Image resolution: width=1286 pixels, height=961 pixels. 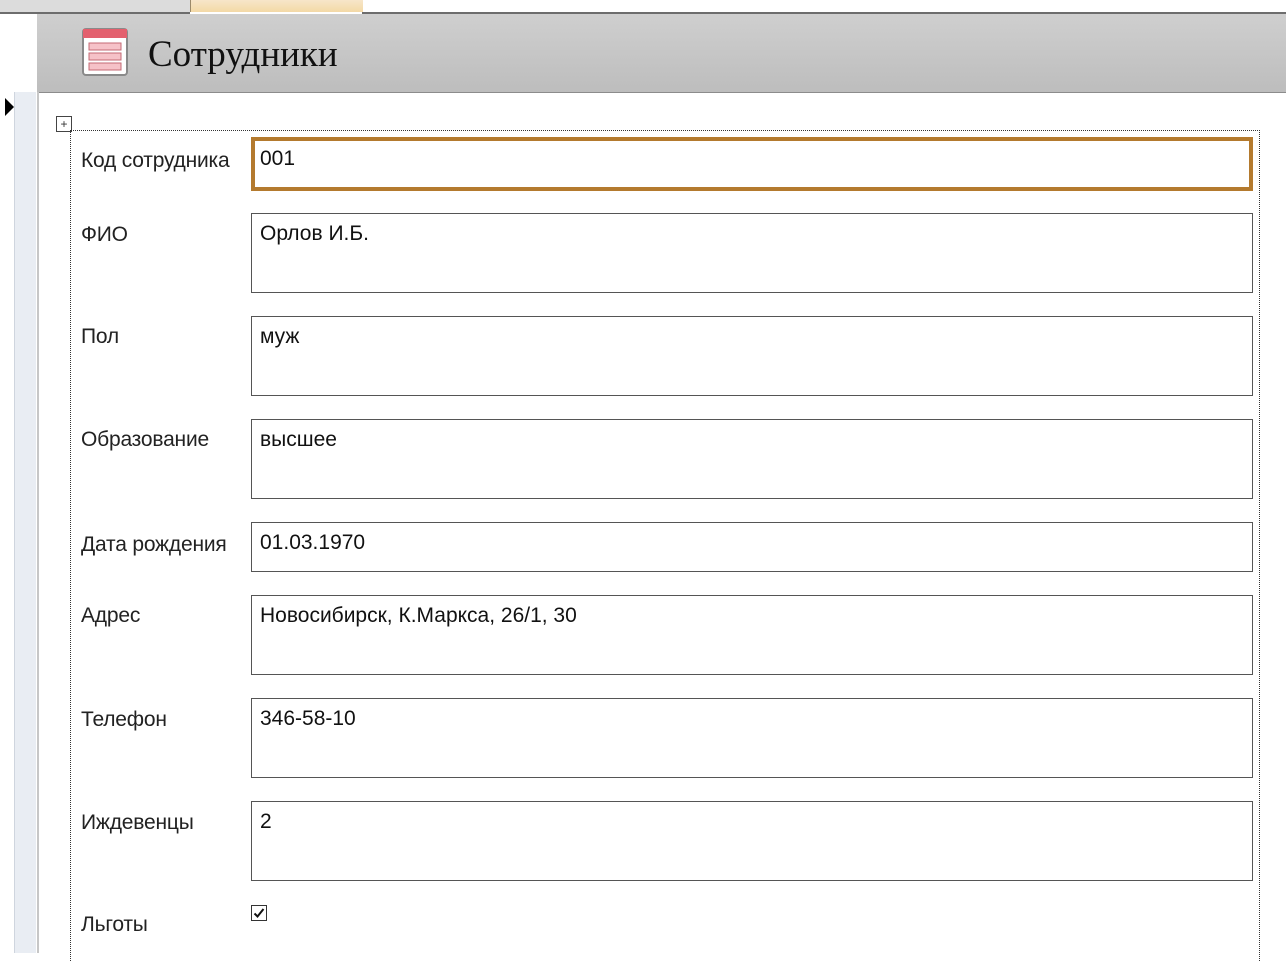 I want to click on phone-field: 346-58-10, so click(x=752, y=738).